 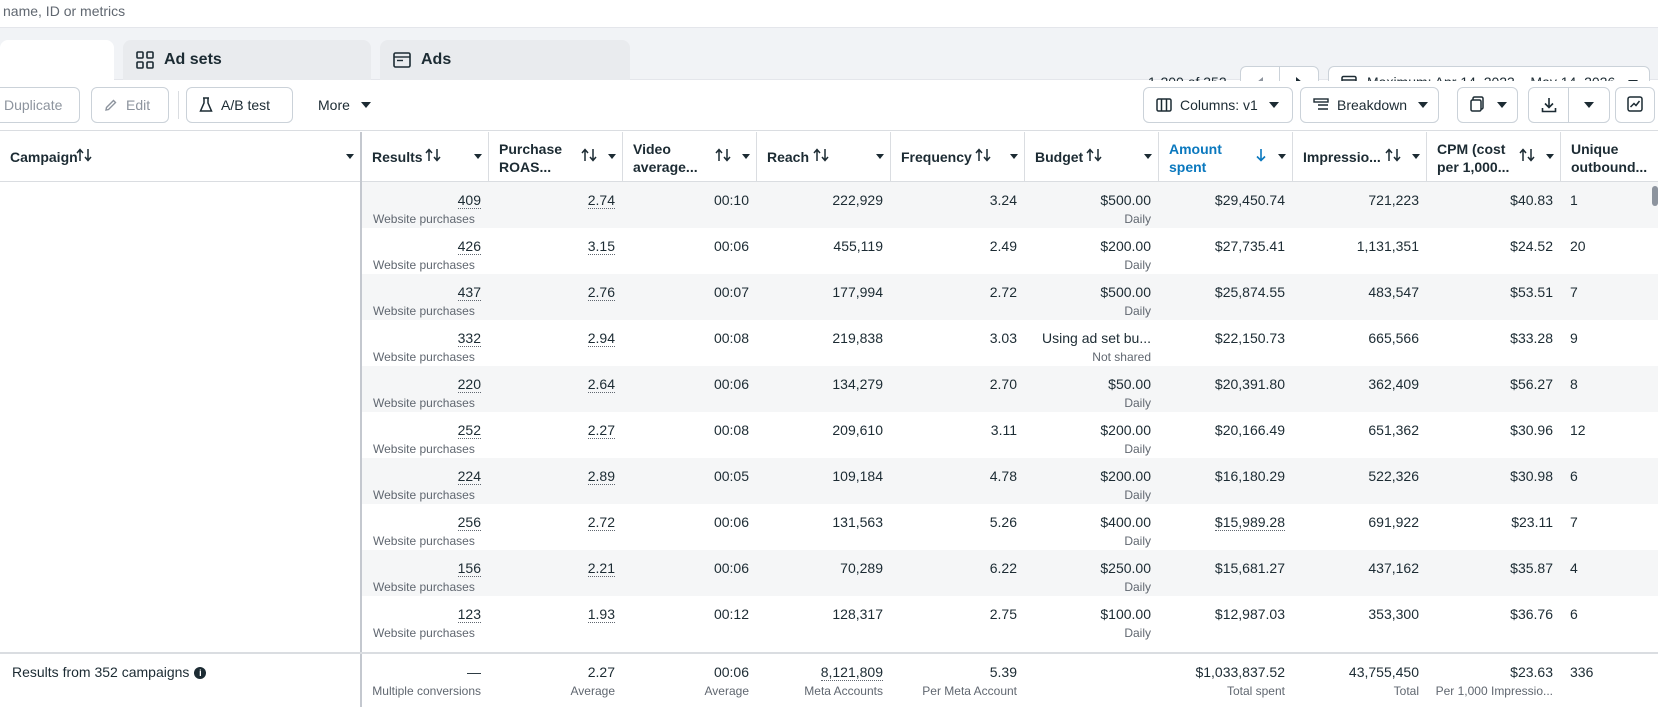 What do you see at coordinates (469, 568) in the screenshot?
I see `results-value: 156` at bounding box center [469, 568].